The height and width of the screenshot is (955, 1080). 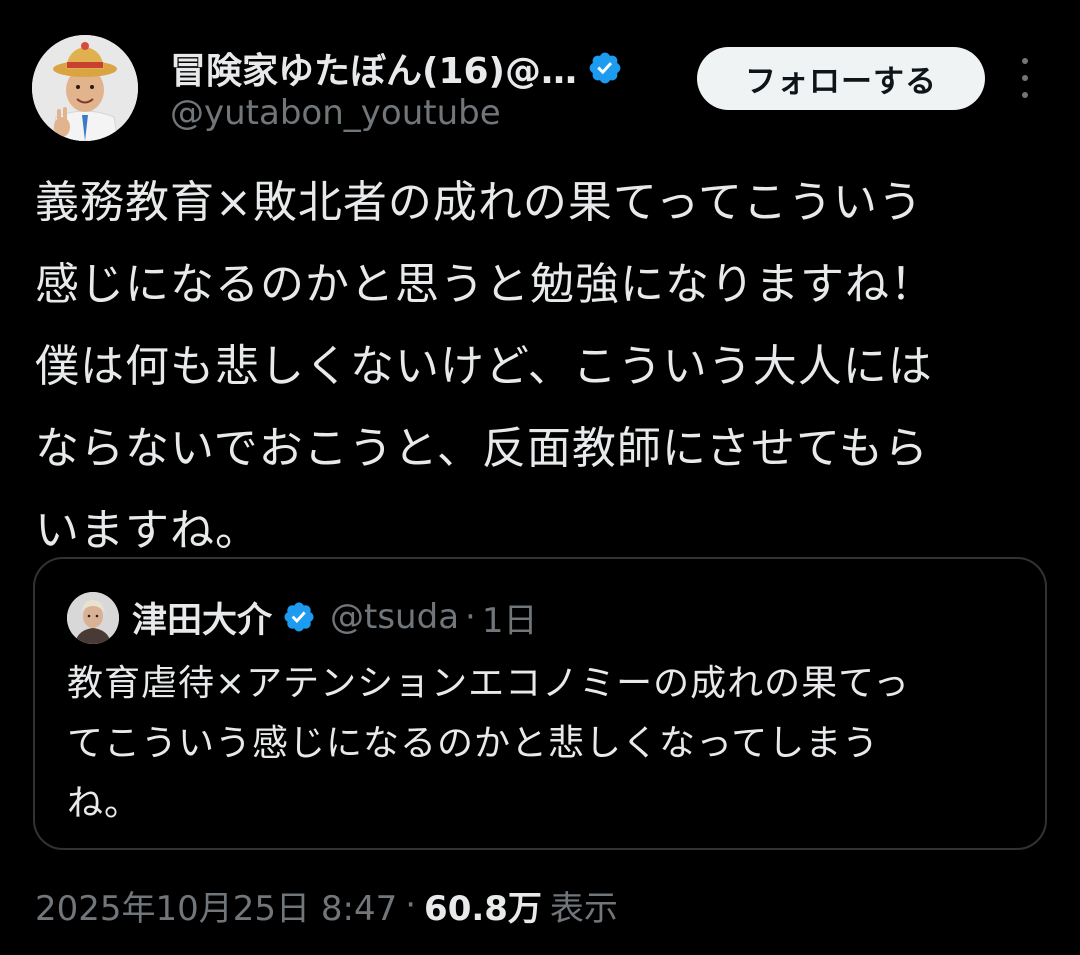 I want to click on view-count: 60.8万, so click(x=483, y=905).